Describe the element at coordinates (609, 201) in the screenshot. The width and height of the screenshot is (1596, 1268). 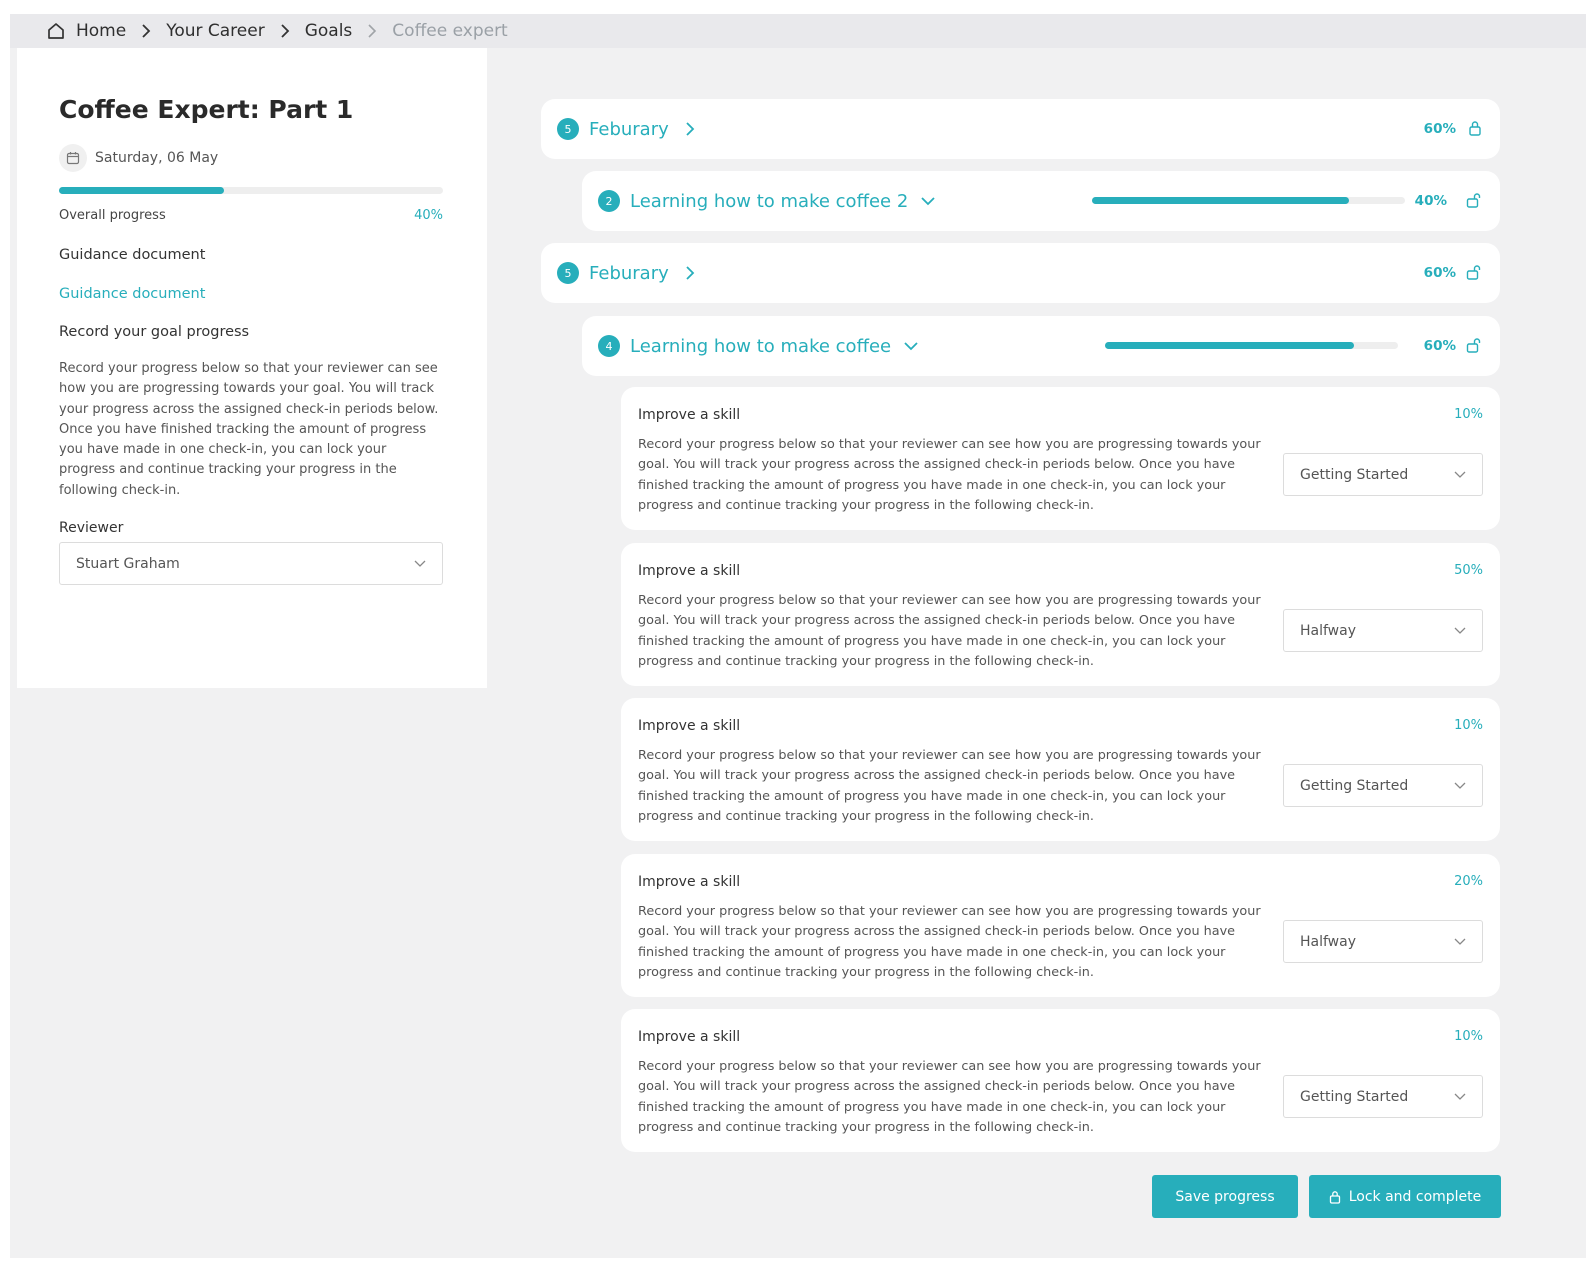
I see `goal-badge: 2` at that location.